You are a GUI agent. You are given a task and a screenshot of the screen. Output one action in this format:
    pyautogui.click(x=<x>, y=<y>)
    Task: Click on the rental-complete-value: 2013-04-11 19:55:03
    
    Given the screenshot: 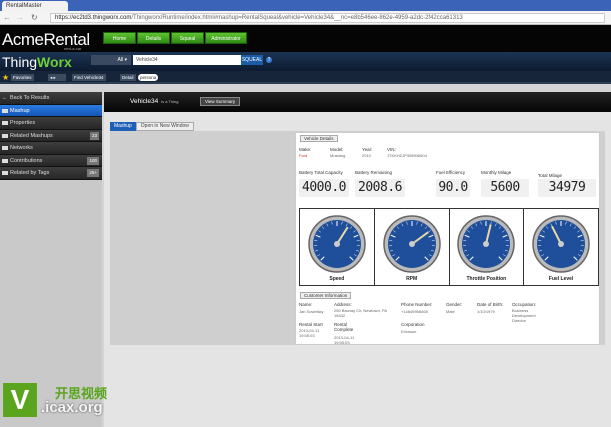 What is the action you would take?
    pyautogui.click(x=344, y=340)
    